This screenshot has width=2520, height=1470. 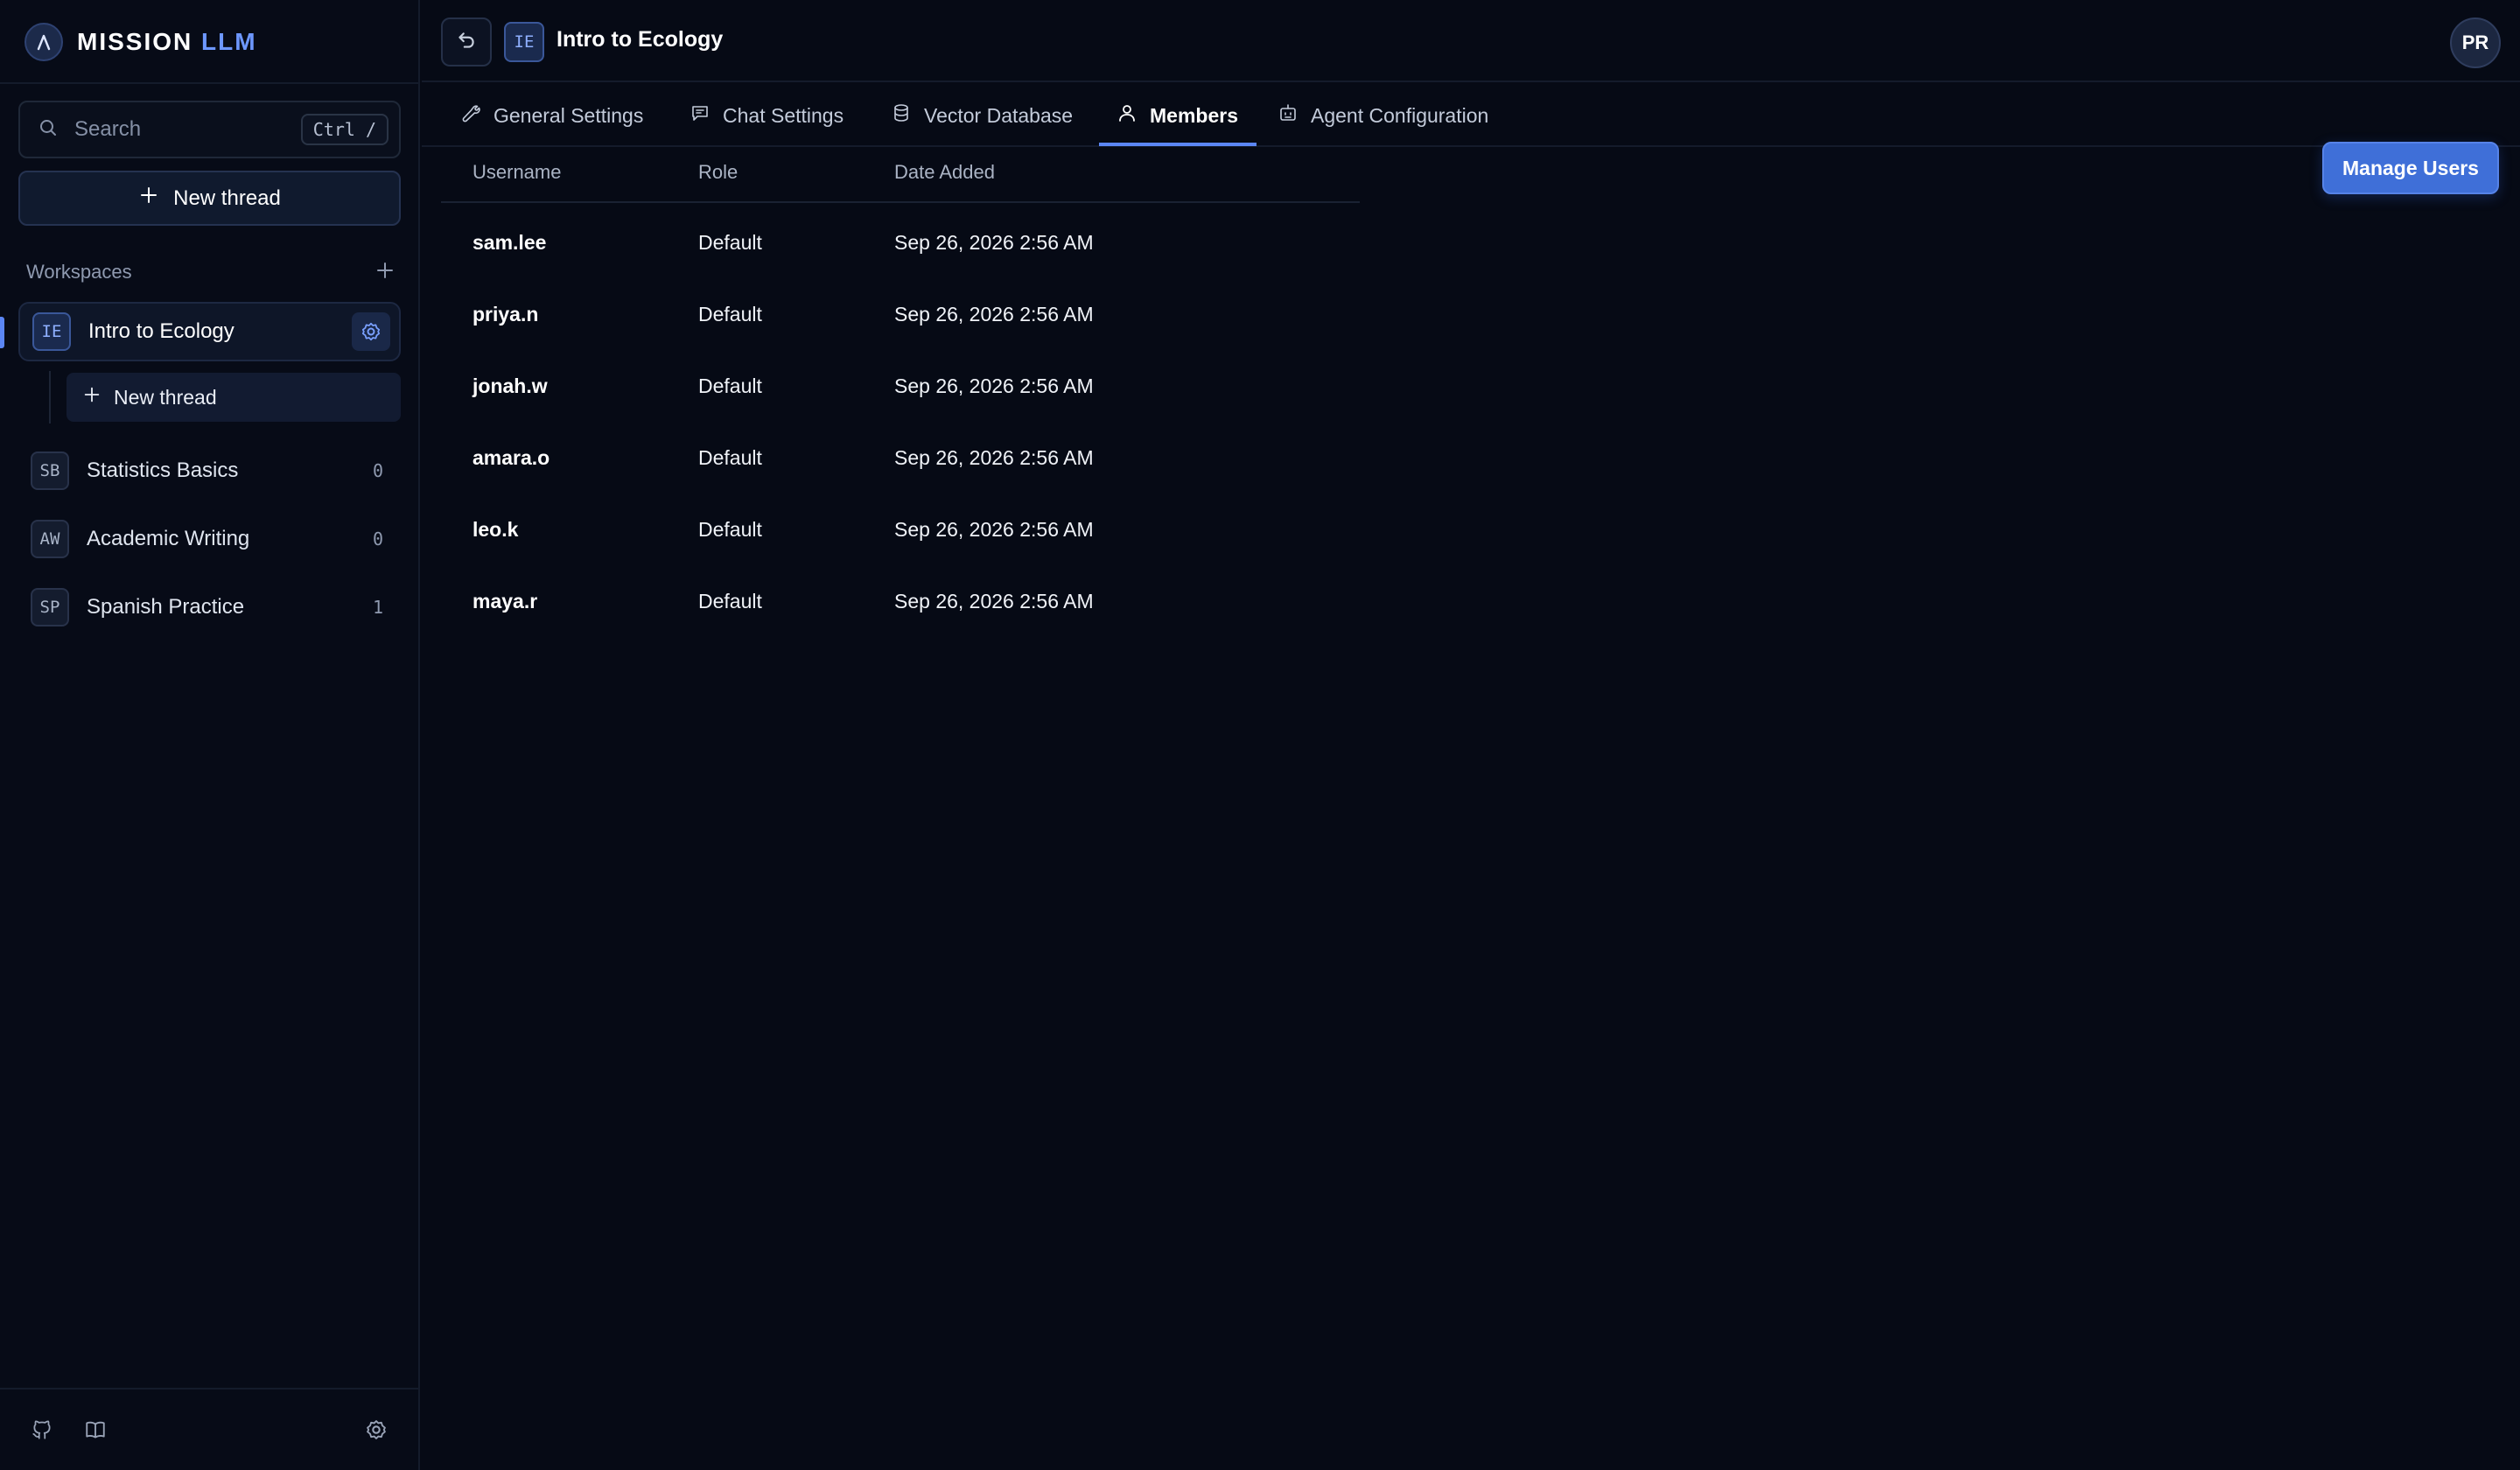 What do you see at coordinates (569, 115) in the screenshot?
I see `tab-label: General Settings` at bounding box center [569, 115].